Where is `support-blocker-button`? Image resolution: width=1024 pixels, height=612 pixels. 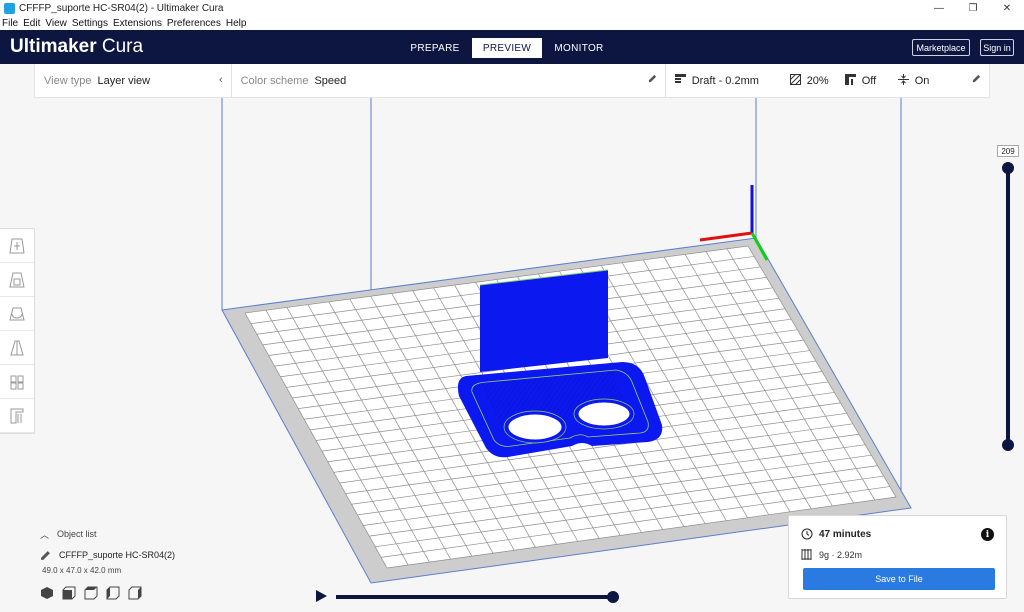 support-blocker-button is located at coordinates (17, 416).